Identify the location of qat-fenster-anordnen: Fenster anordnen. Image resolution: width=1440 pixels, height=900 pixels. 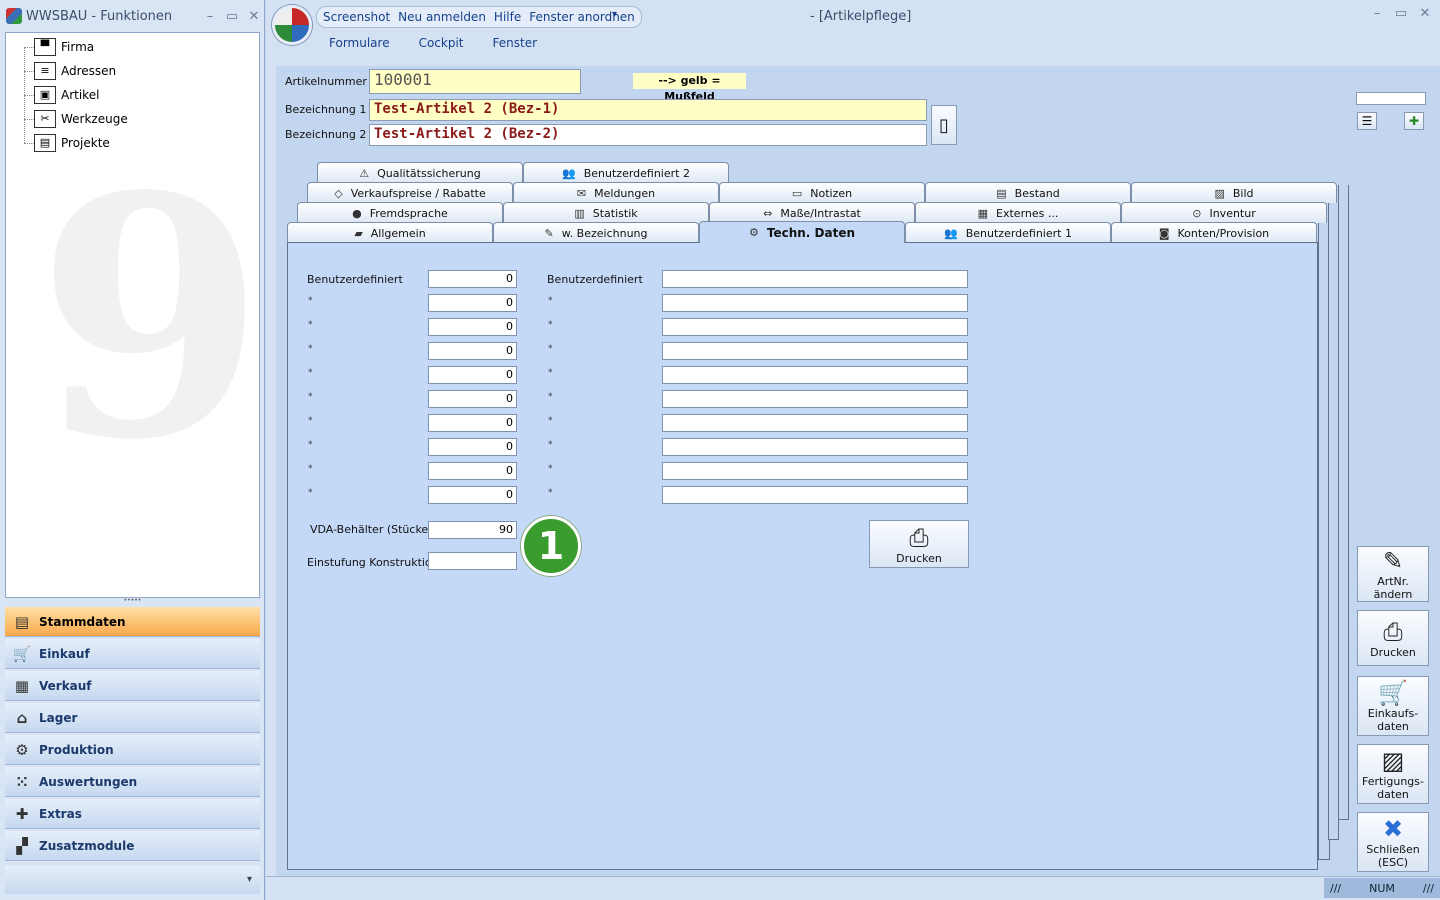
(582, 17).